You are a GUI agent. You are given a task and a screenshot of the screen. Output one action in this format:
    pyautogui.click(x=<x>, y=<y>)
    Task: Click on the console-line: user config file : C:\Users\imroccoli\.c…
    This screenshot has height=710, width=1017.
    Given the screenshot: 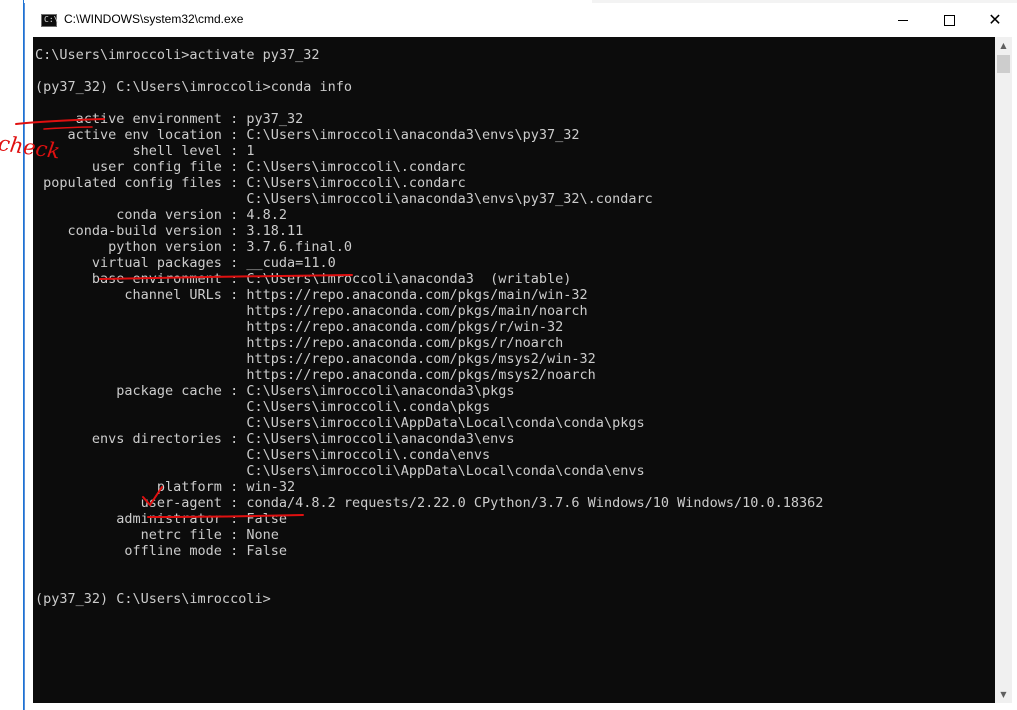 What is the action you would take?
    pyautogui.click(x=250, y=167)
    